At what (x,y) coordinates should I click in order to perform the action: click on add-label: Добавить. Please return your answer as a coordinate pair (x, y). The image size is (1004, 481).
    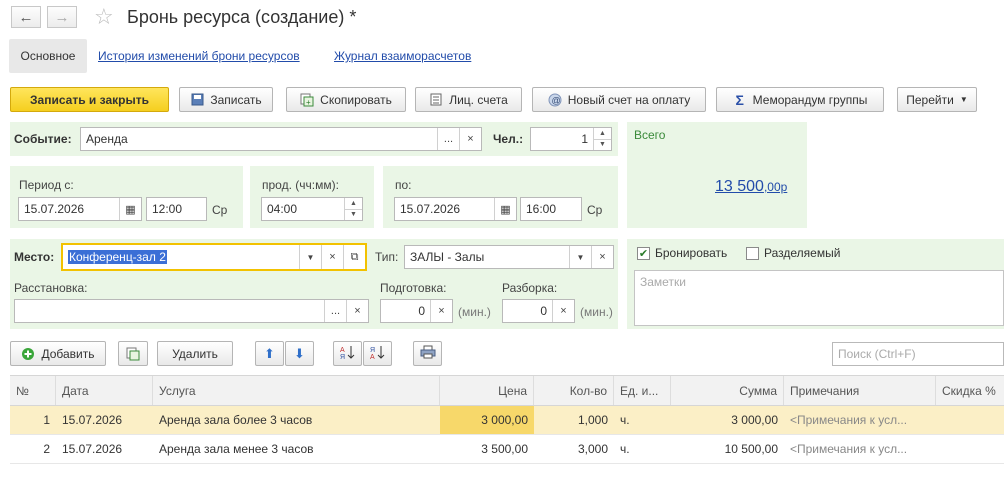
    Looking at the image, I should click on (68, 353).